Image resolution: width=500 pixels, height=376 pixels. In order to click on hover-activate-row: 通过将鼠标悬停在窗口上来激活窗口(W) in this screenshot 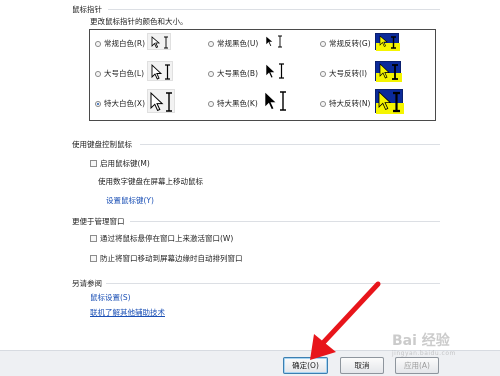, I will do `click(161, 238)`.